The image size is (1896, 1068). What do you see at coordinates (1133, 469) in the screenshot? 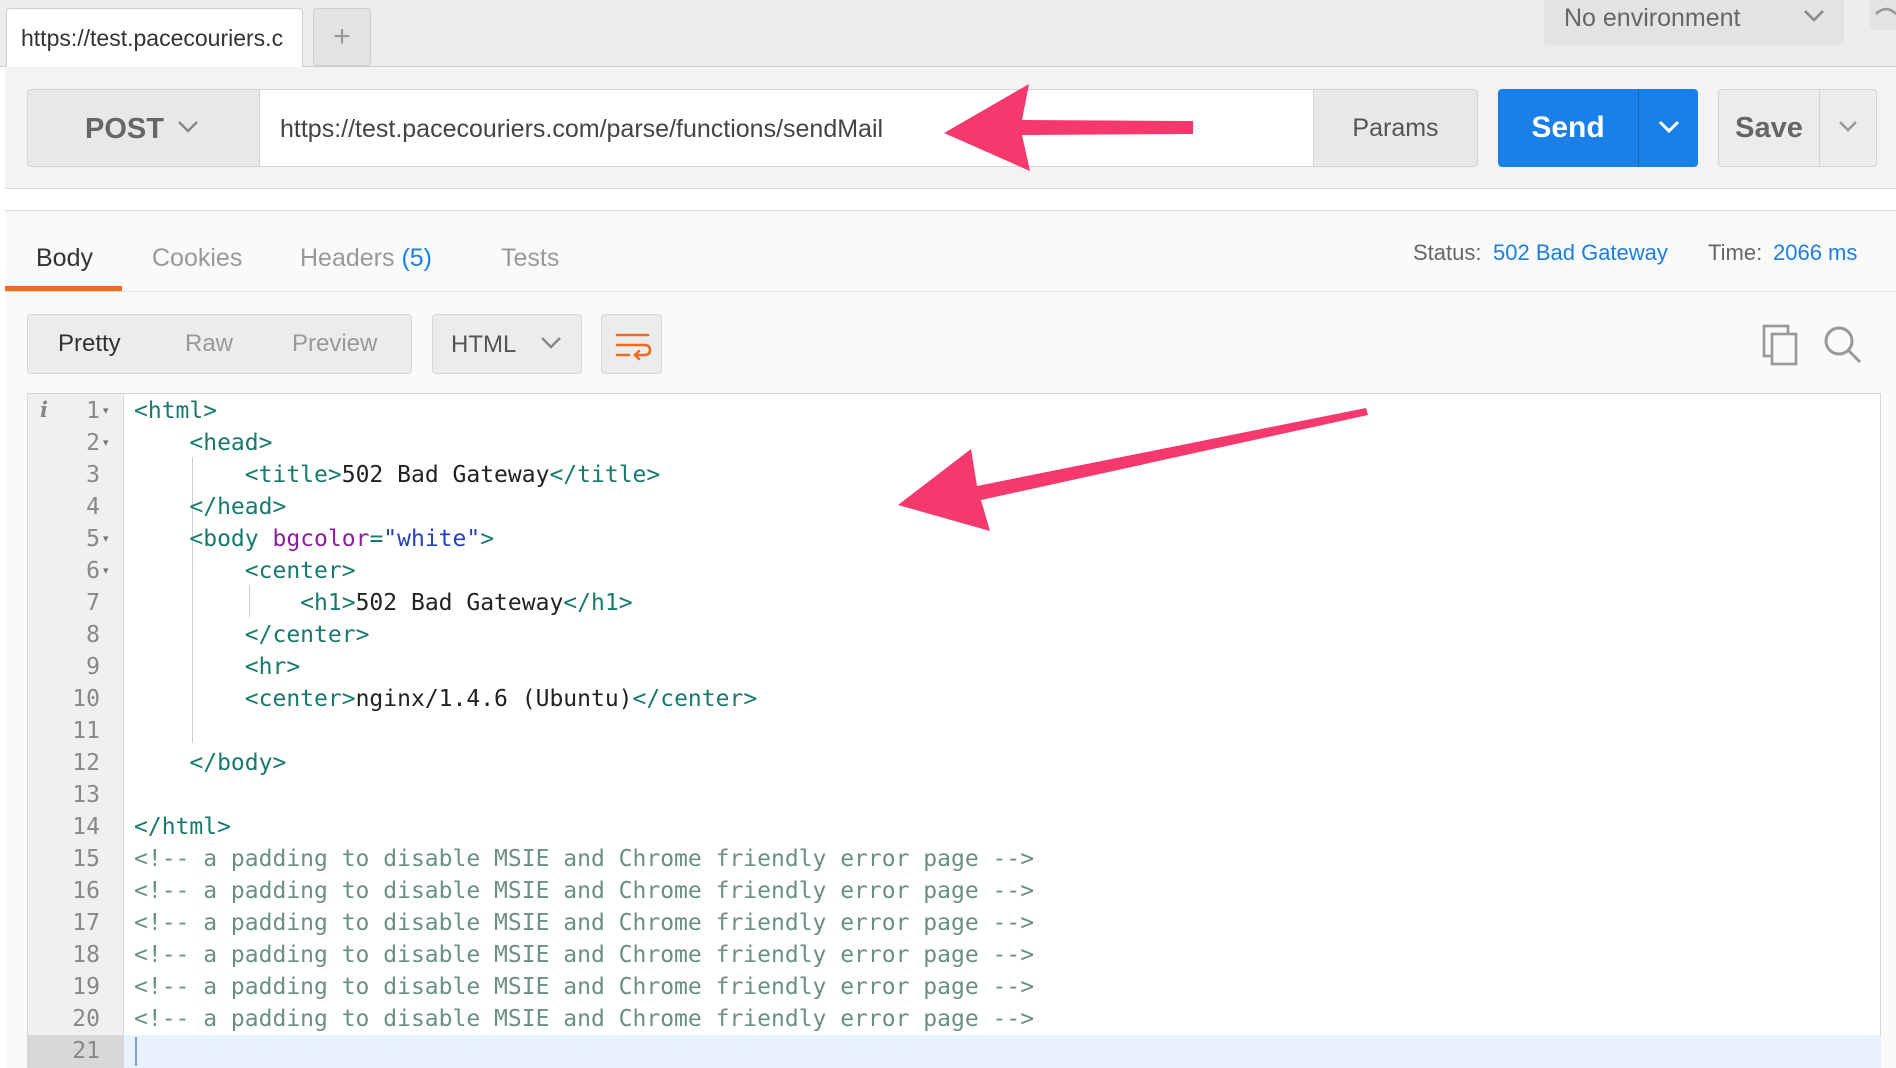
I see `arrow-to-response-icon` at bounding box center [1133, 469].